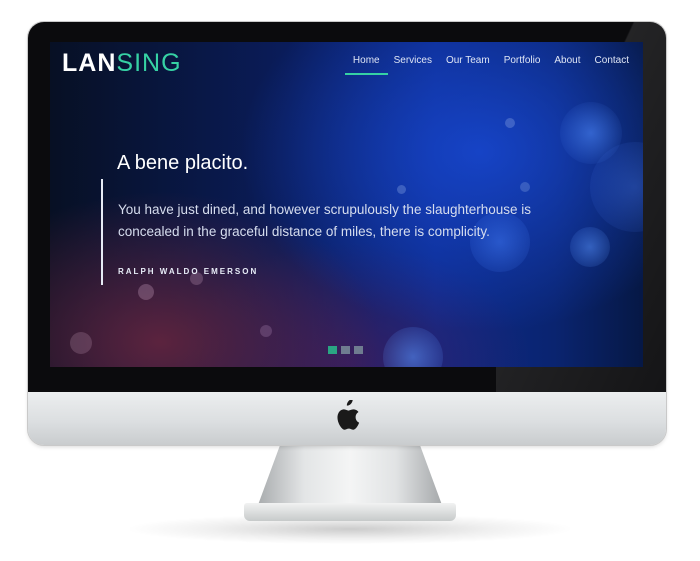 The width and height of the screenshot is (700, 561). Describe the element at coordinates (413, 63) in the screenshot. I see `nav-item-services: Services` at that location.